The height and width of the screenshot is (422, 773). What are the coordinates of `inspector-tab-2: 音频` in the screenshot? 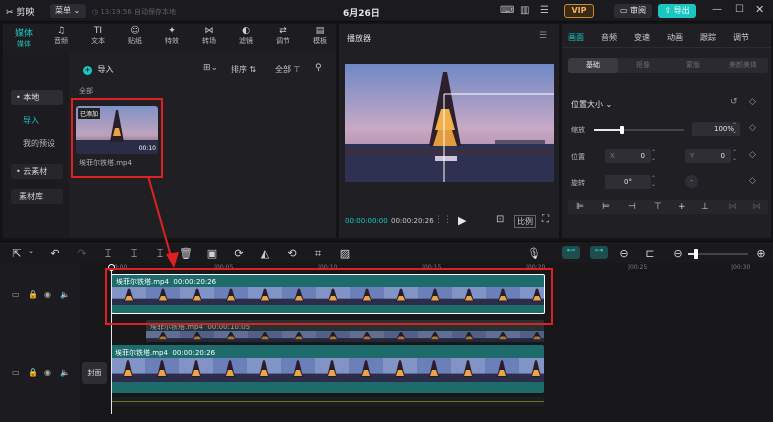 It's located at (609, 37).